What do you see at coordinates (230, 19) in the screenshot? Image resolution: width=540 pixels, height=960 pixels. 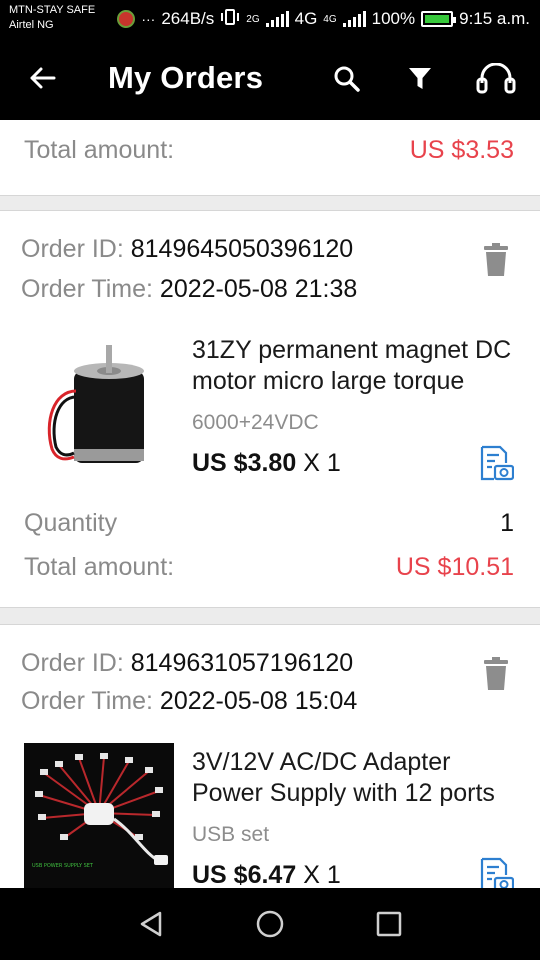 I see `vibrate-icon` at bounding box center [230, 19].